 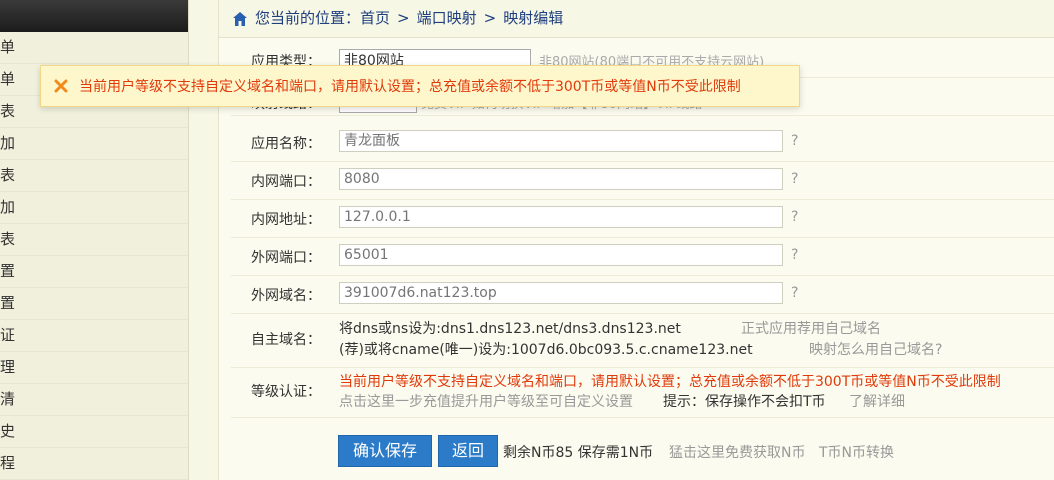 I want to click on lan-port-help-icon: ?, so click(x=794, y=179).